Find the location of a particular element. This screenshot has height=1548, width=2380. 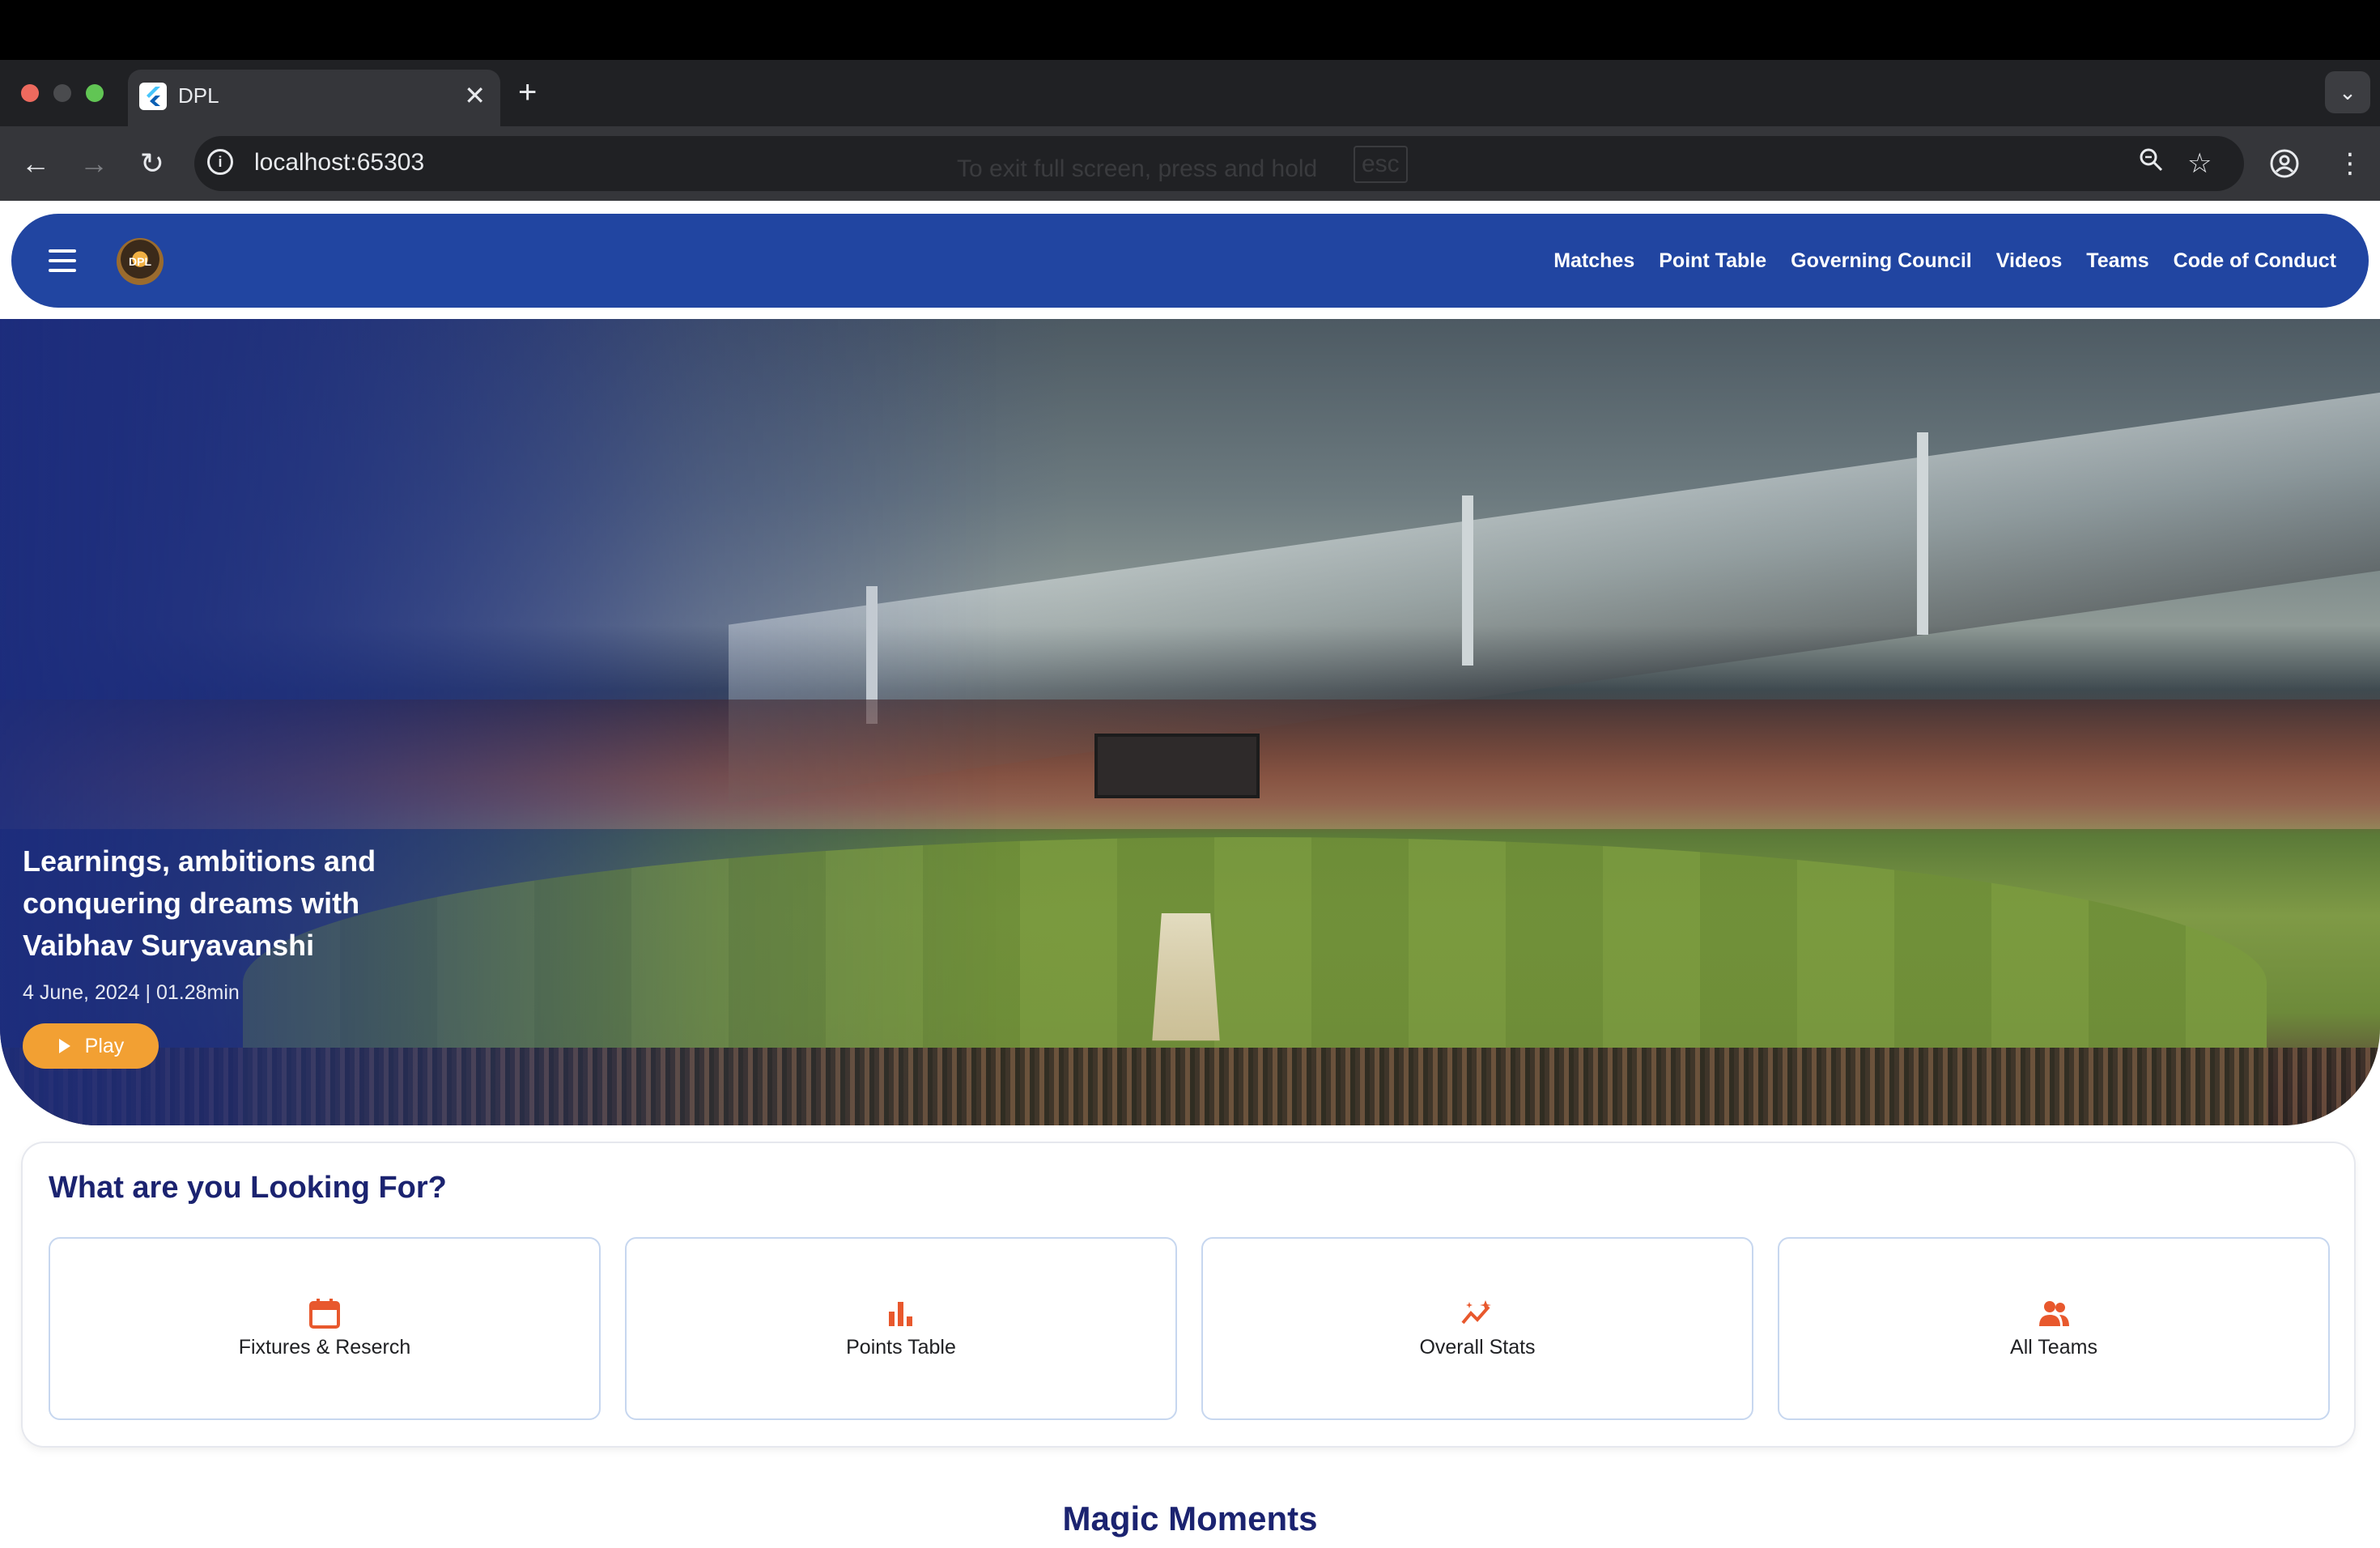

tile-all-teams: All Teams is located at coordinates (2054, 1328).